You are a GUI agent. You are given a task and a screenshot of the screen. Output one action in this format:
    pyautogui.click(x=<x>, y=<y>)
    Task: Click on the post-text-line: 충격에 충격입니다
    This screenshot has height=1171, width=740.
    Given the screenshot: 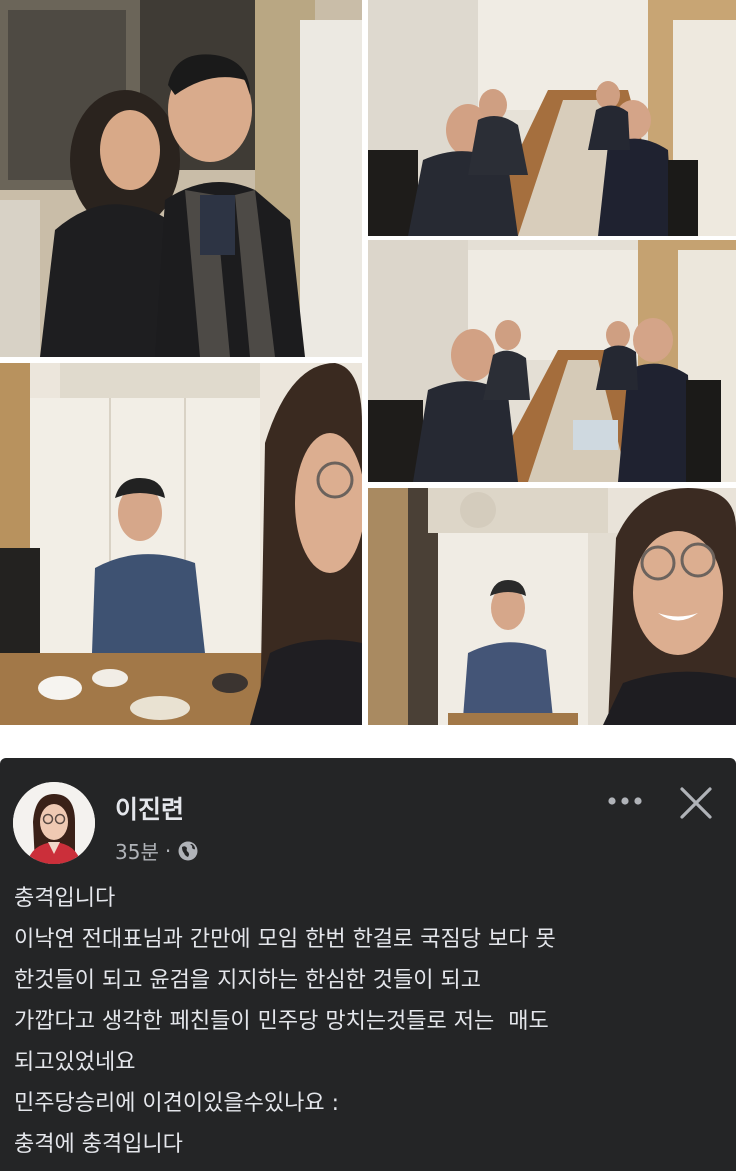 What is the action you would take?
    pyautogui.click(x=98, y=1144)
    